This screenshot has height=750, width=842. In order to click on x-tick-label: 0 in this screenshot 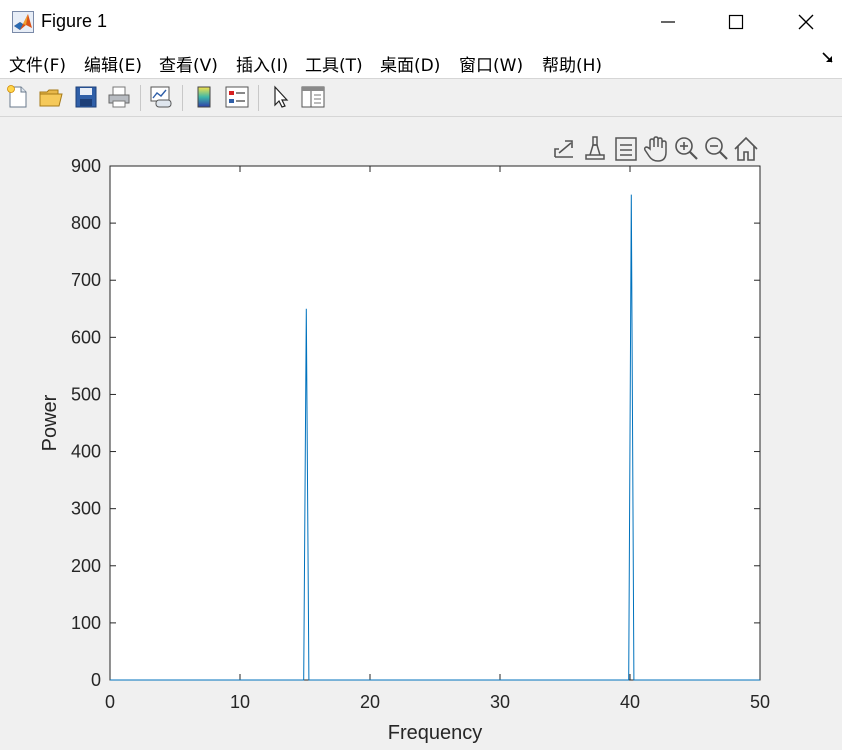, I will do `click(110, 702)`.